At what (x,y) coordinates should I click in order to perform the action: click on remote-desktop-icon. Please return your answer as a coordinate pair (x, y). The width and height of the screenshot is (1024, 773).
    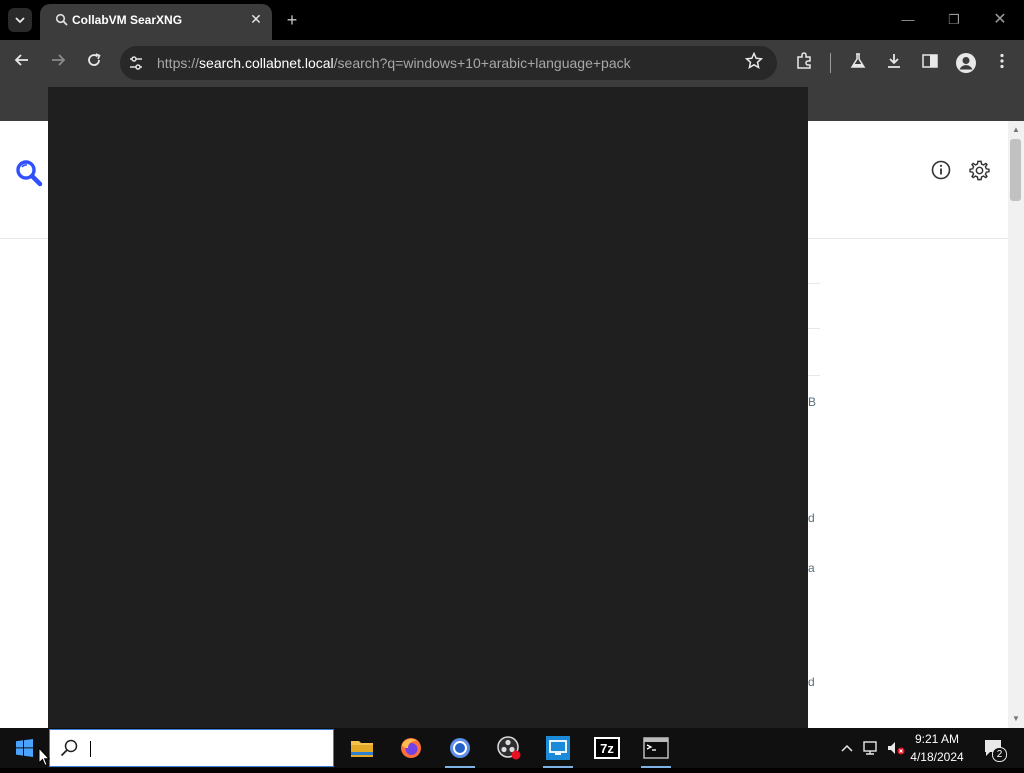
    Looking at the image, I should click on (558, 748).